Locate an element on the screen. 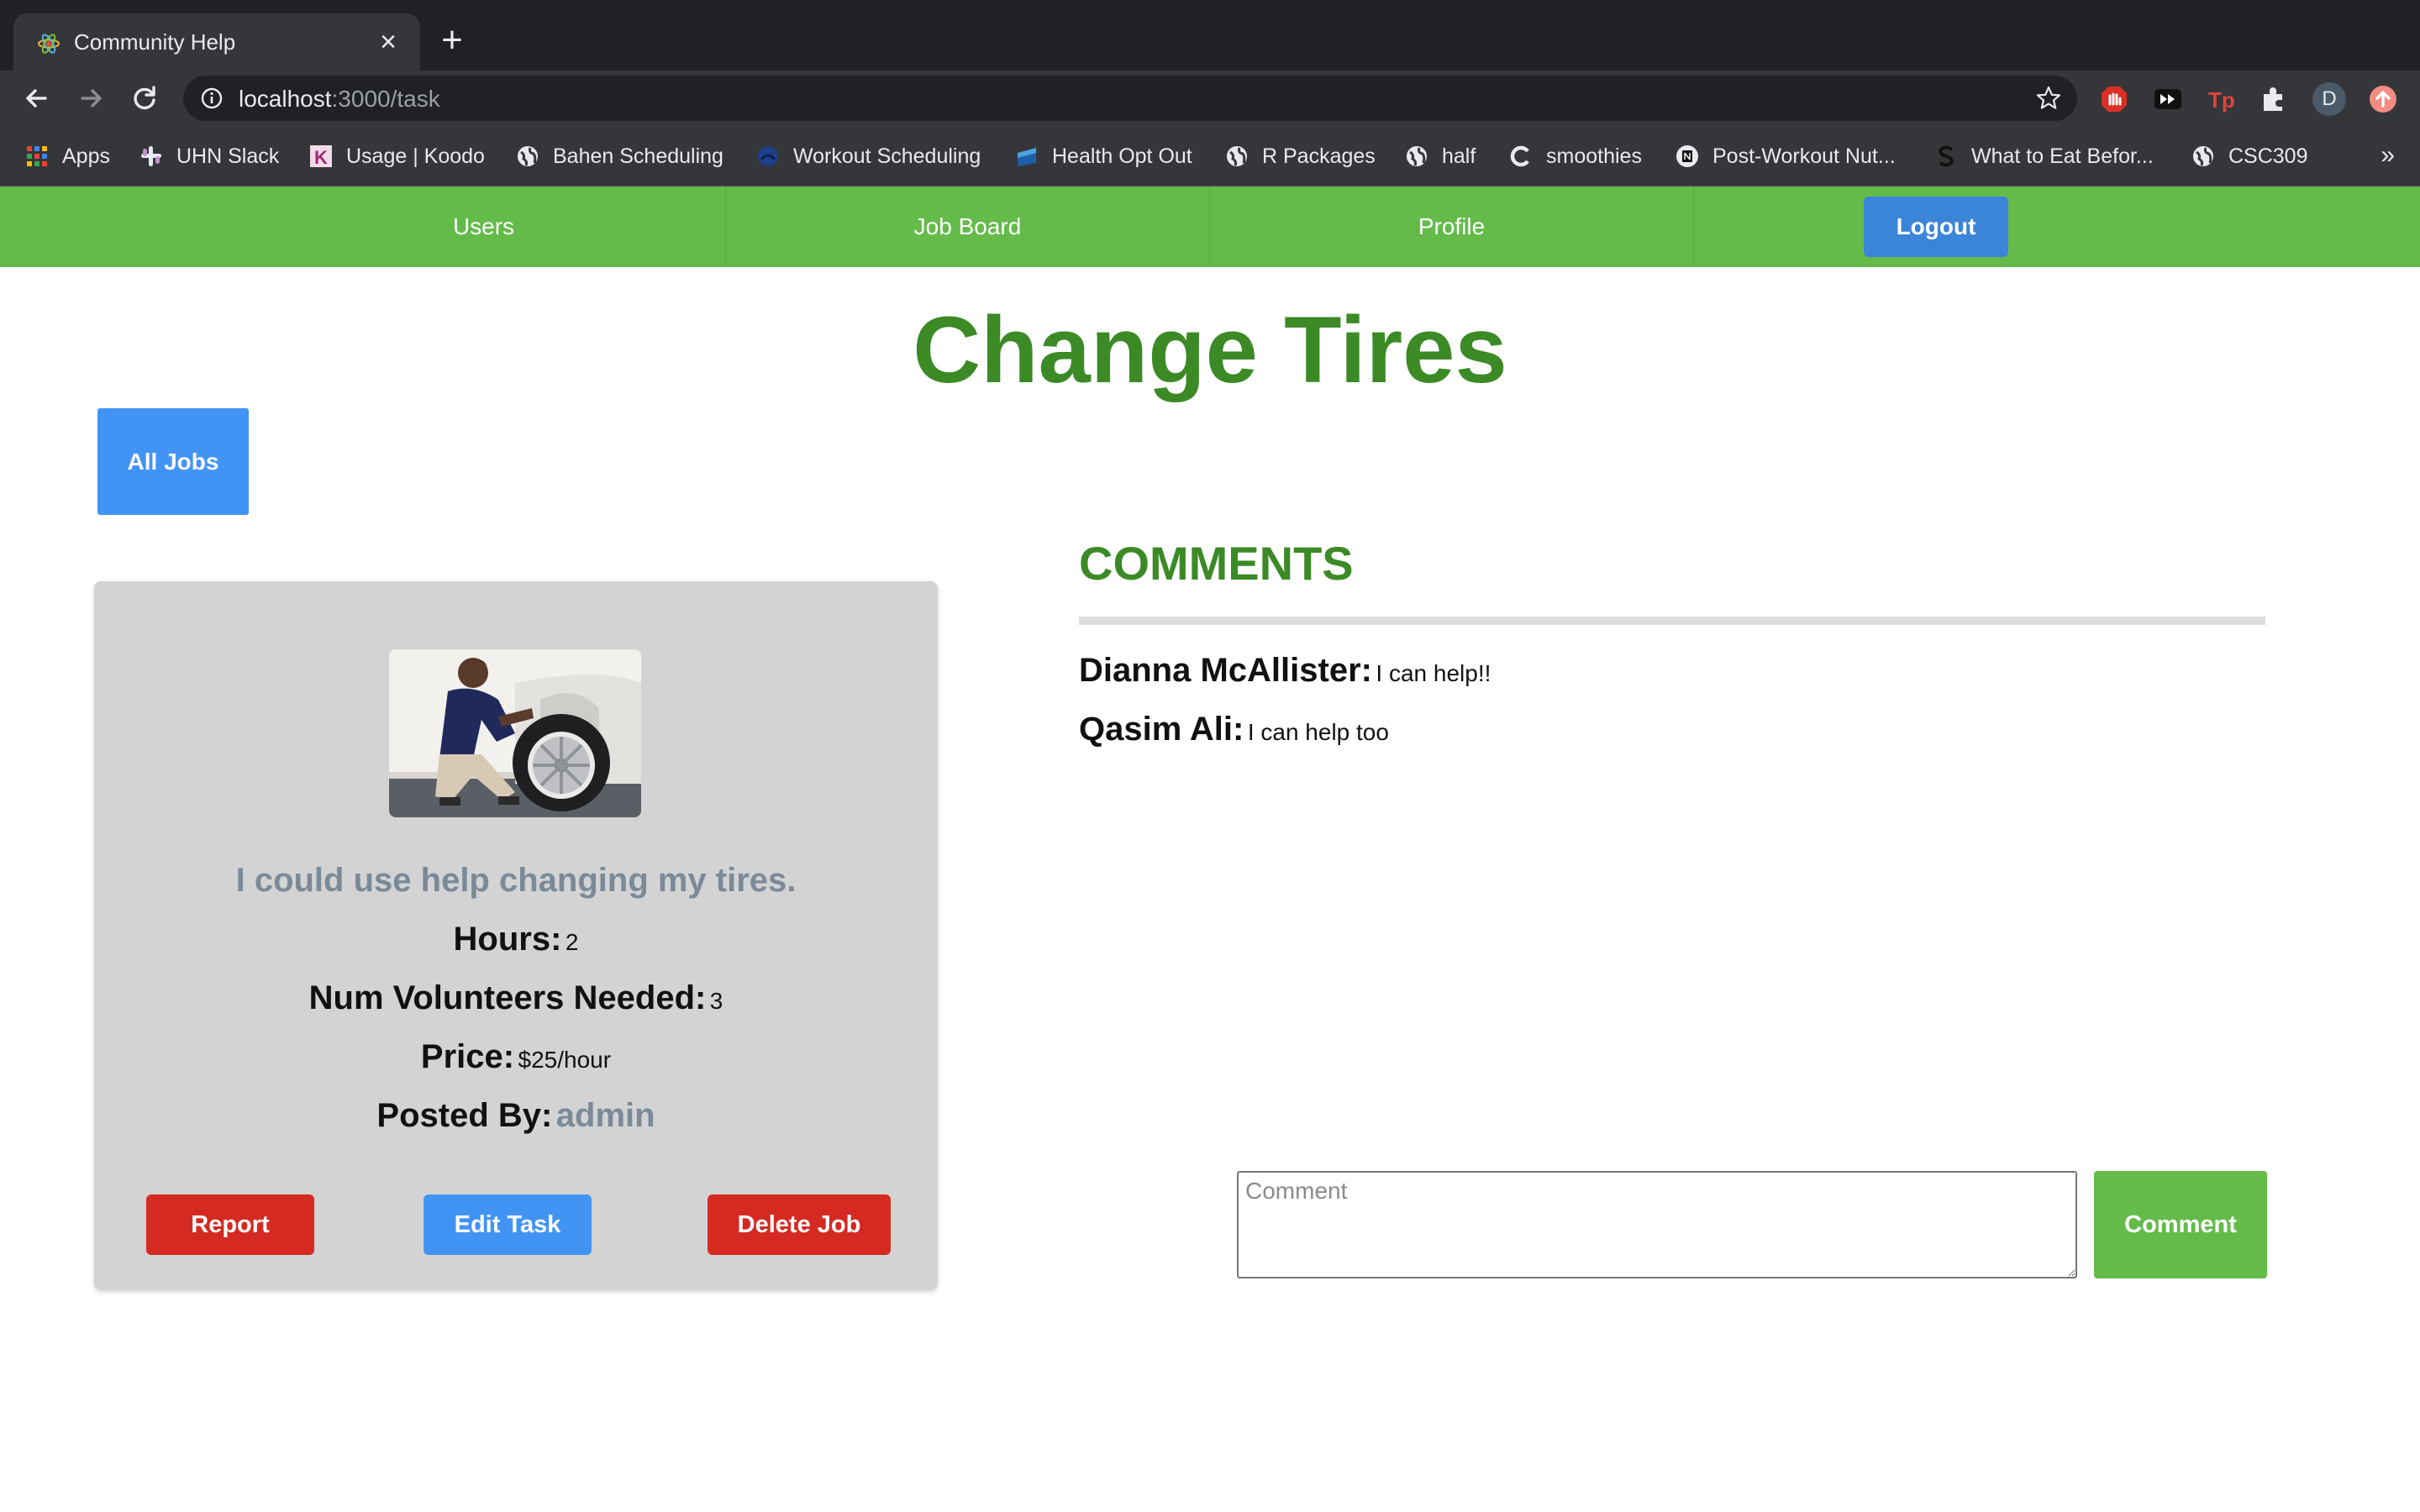 This screenshot has height=1512, width=2420. job-price-value: $25/hour is located at coordinates (565, 1060).